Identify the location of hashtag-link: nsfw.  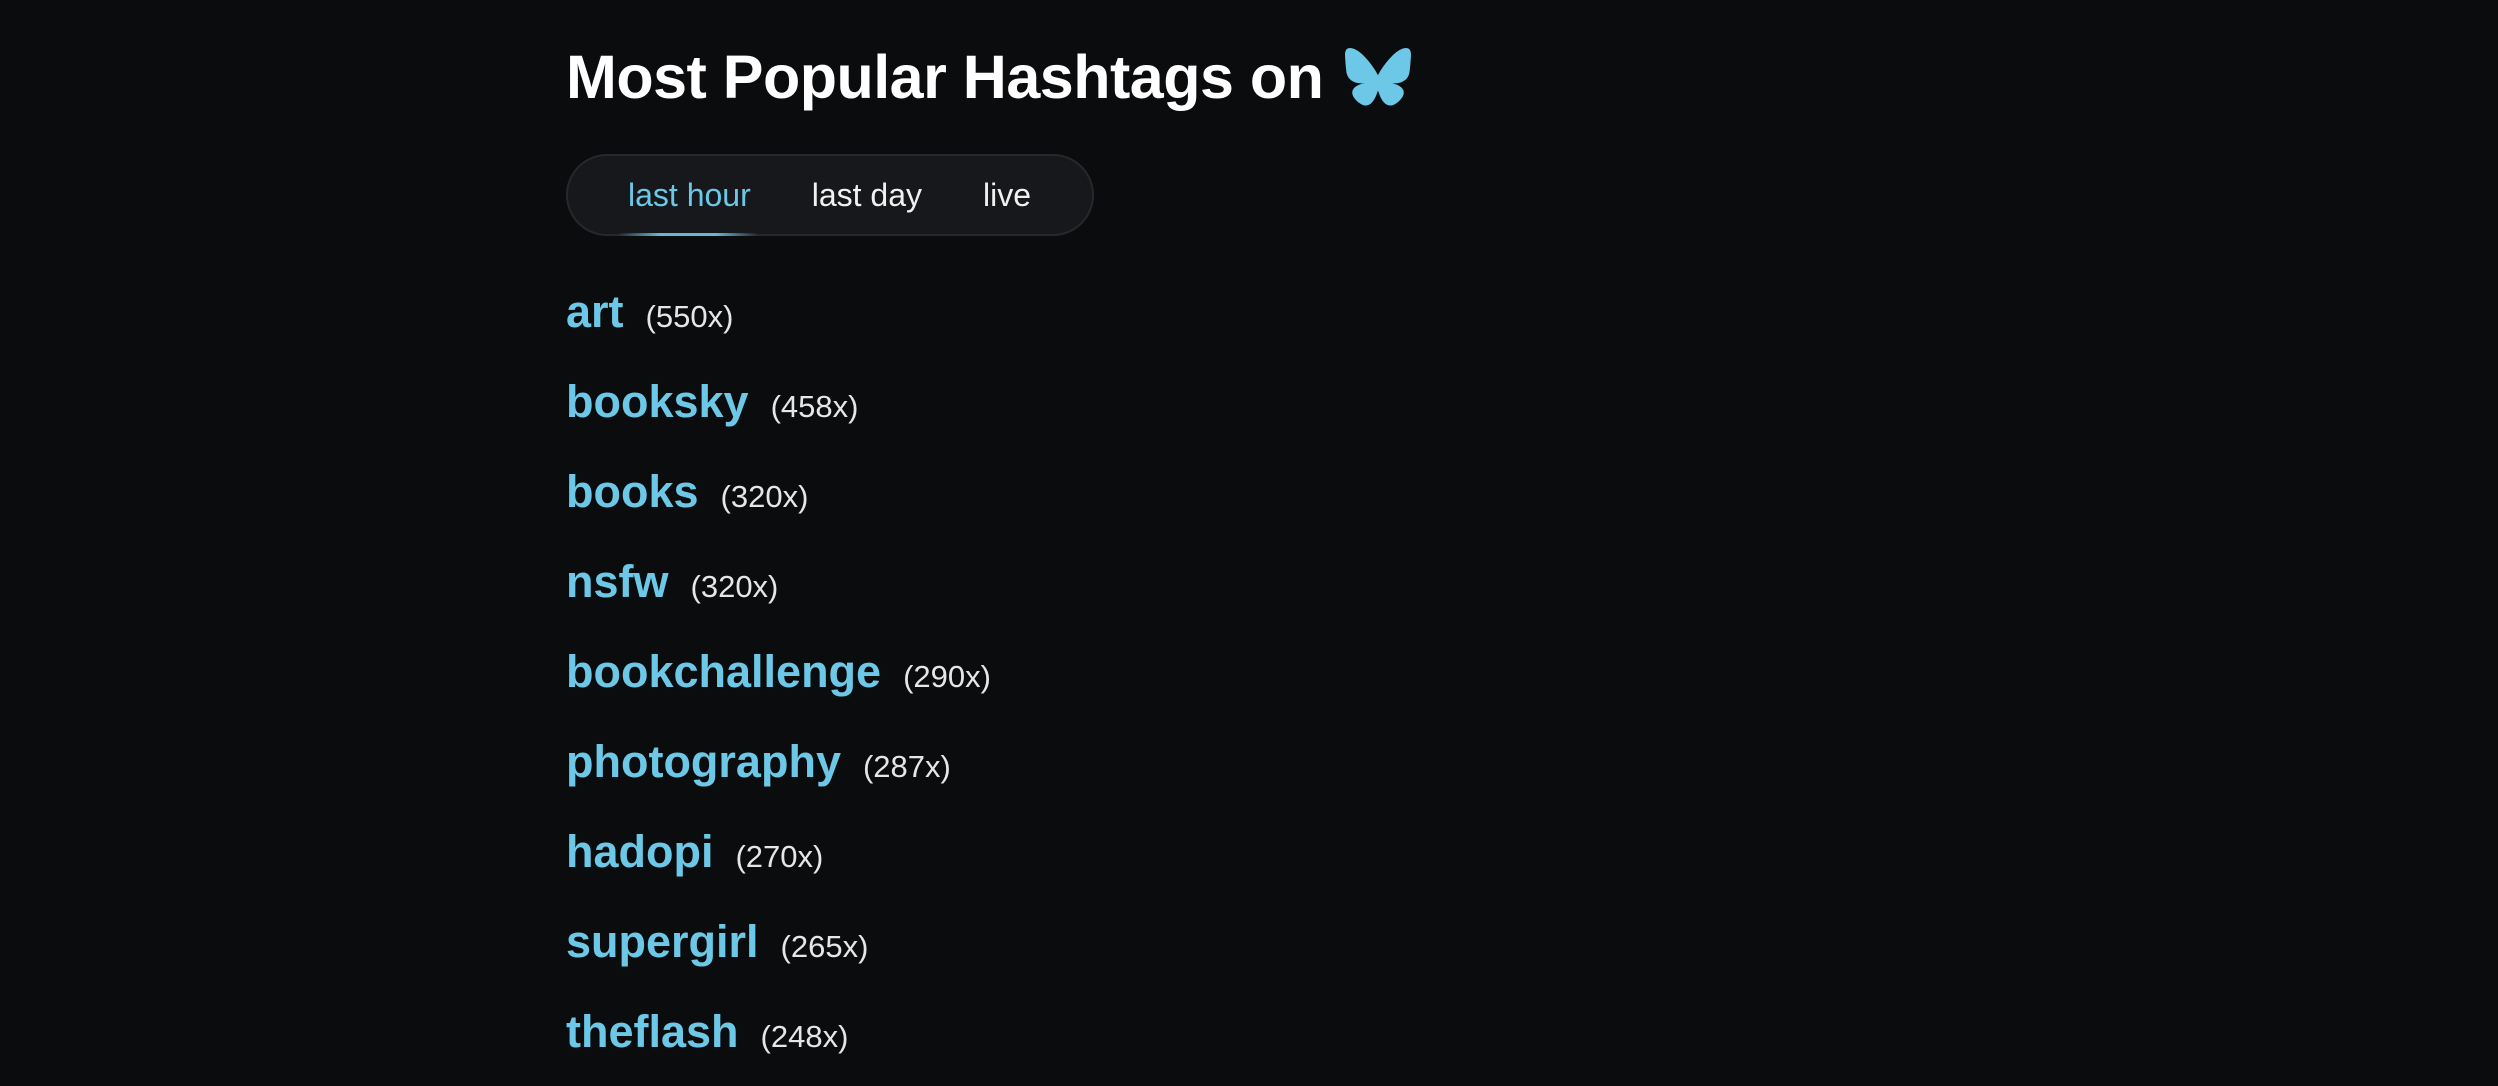
(617, 582).